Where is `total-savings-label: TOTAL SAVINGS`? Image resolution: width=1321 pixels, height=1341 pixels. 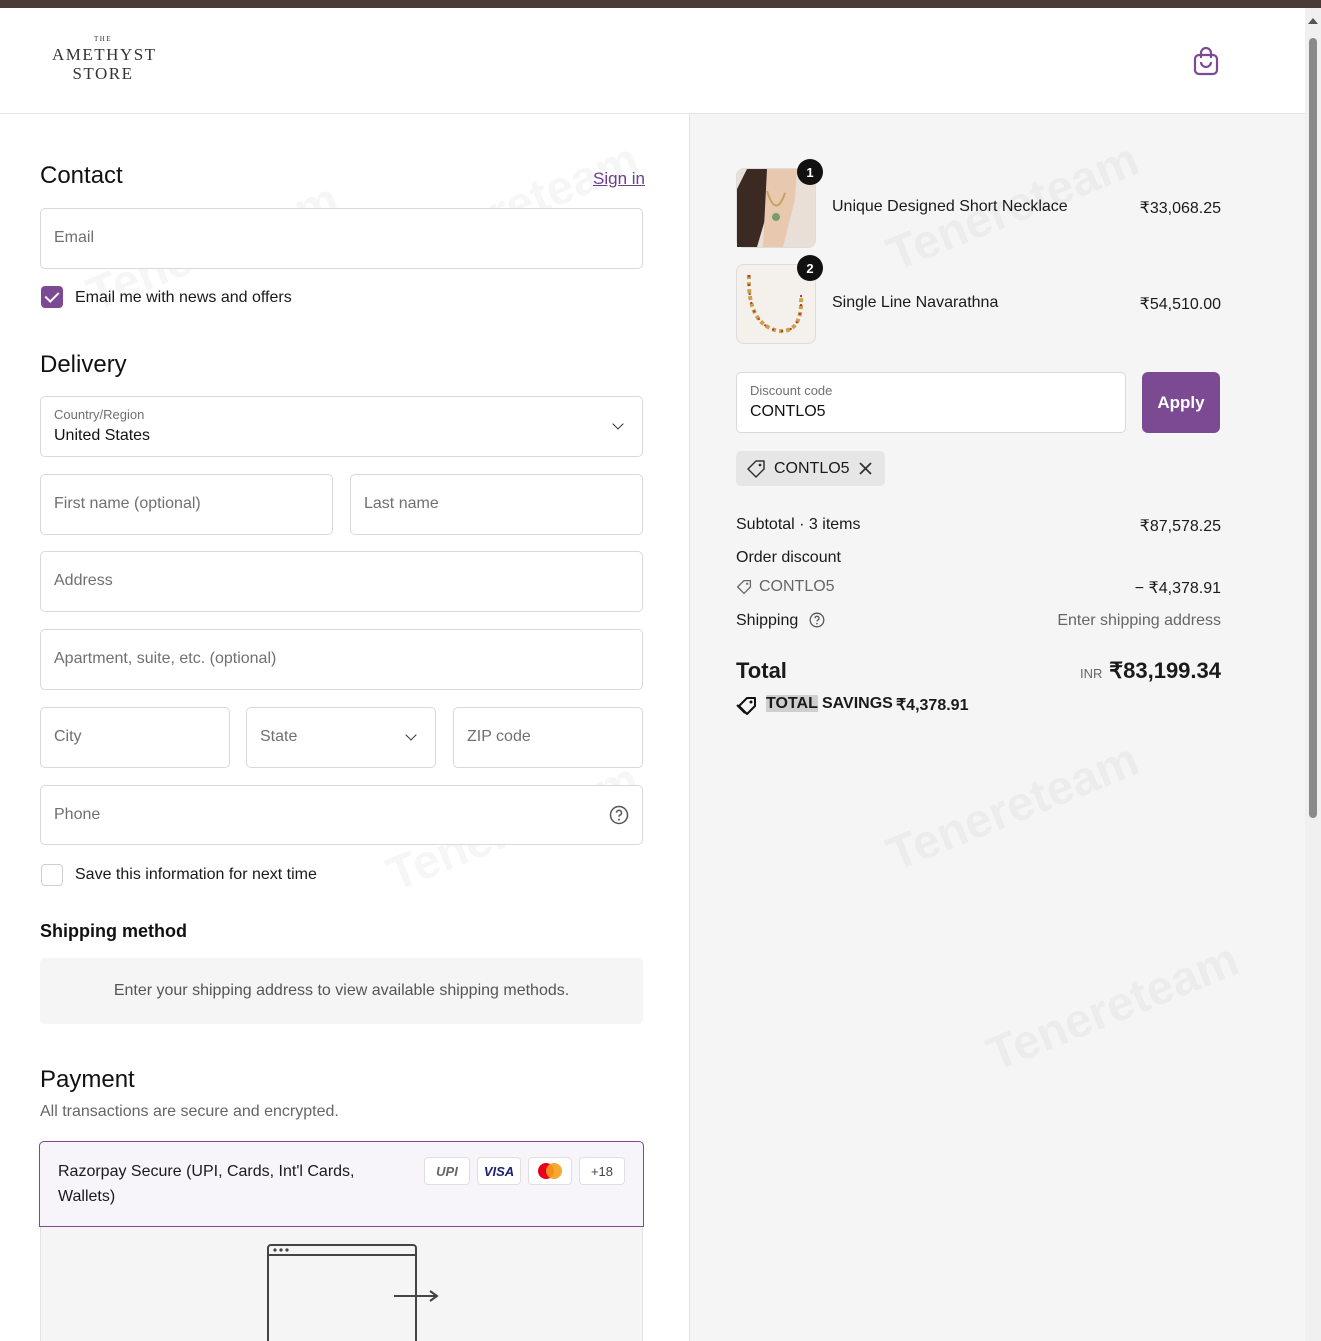 total-savings-label: TOTAL SAVINGS is located at coordinates (829, 704).